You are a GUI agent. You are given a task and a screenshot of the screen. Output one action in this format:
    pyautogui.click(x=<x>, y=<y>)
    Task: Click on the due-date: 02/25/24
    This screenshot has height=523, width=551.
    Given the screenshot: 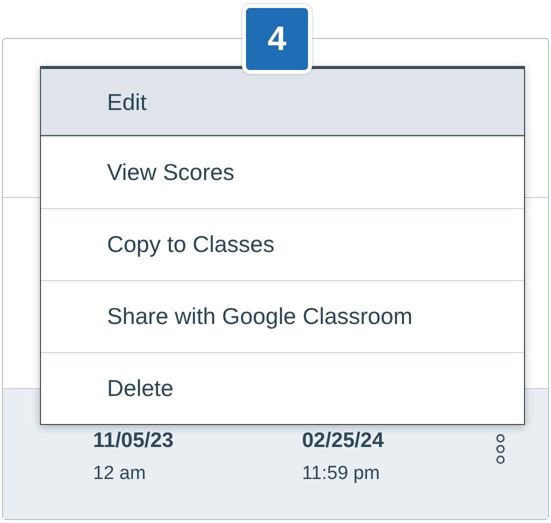 What is the action you would take?
    pyautogui.click(x=343, y=441)
    